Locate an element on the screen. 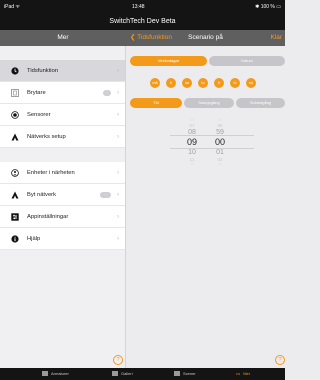  tab-scener: Scener is located at coordinates (185, 374).